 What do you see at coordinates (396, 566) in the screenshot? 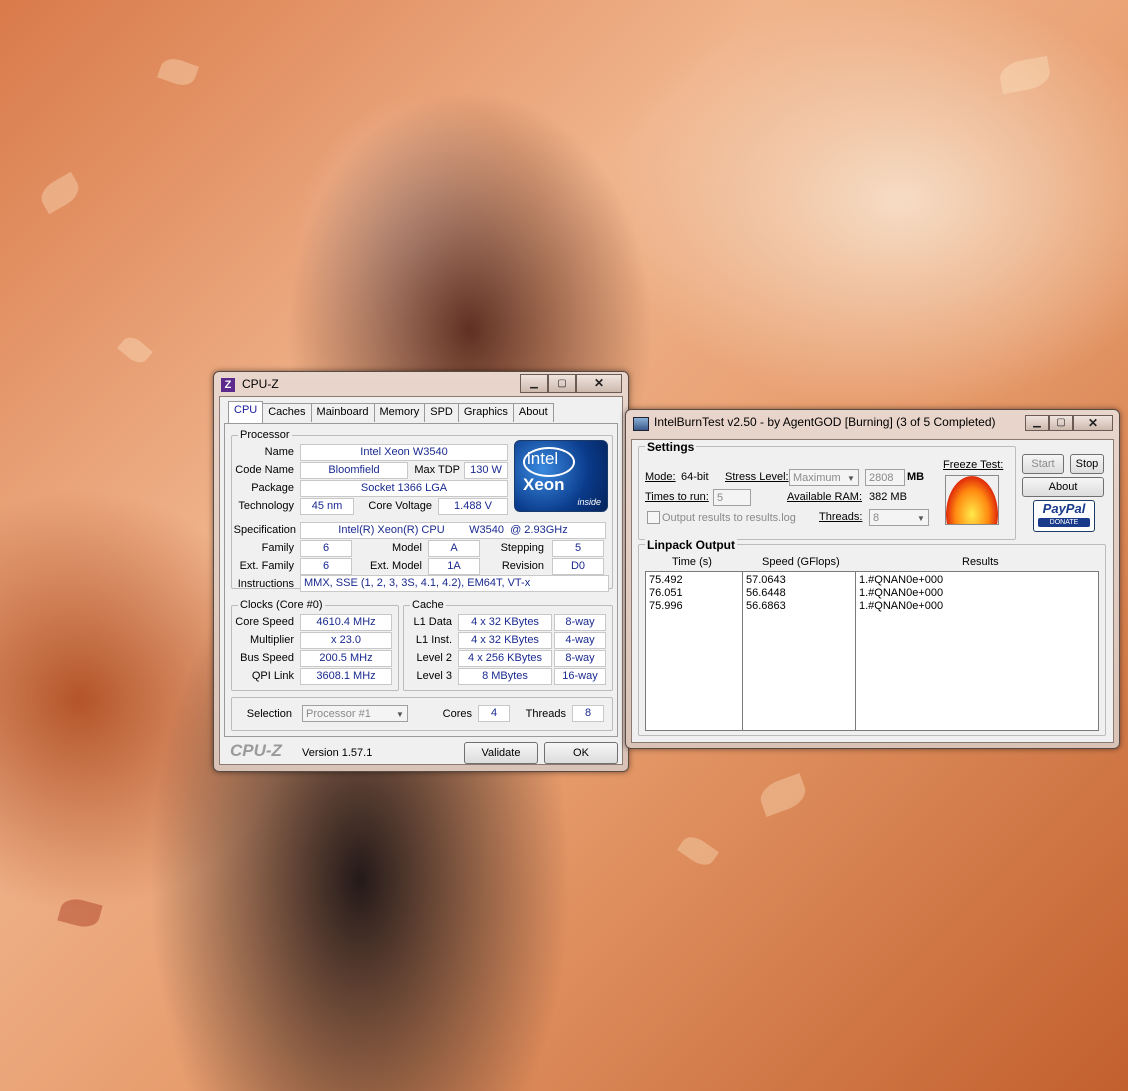
I see `ext-model-label: Ext. Model` at bounding box center [396, 566].